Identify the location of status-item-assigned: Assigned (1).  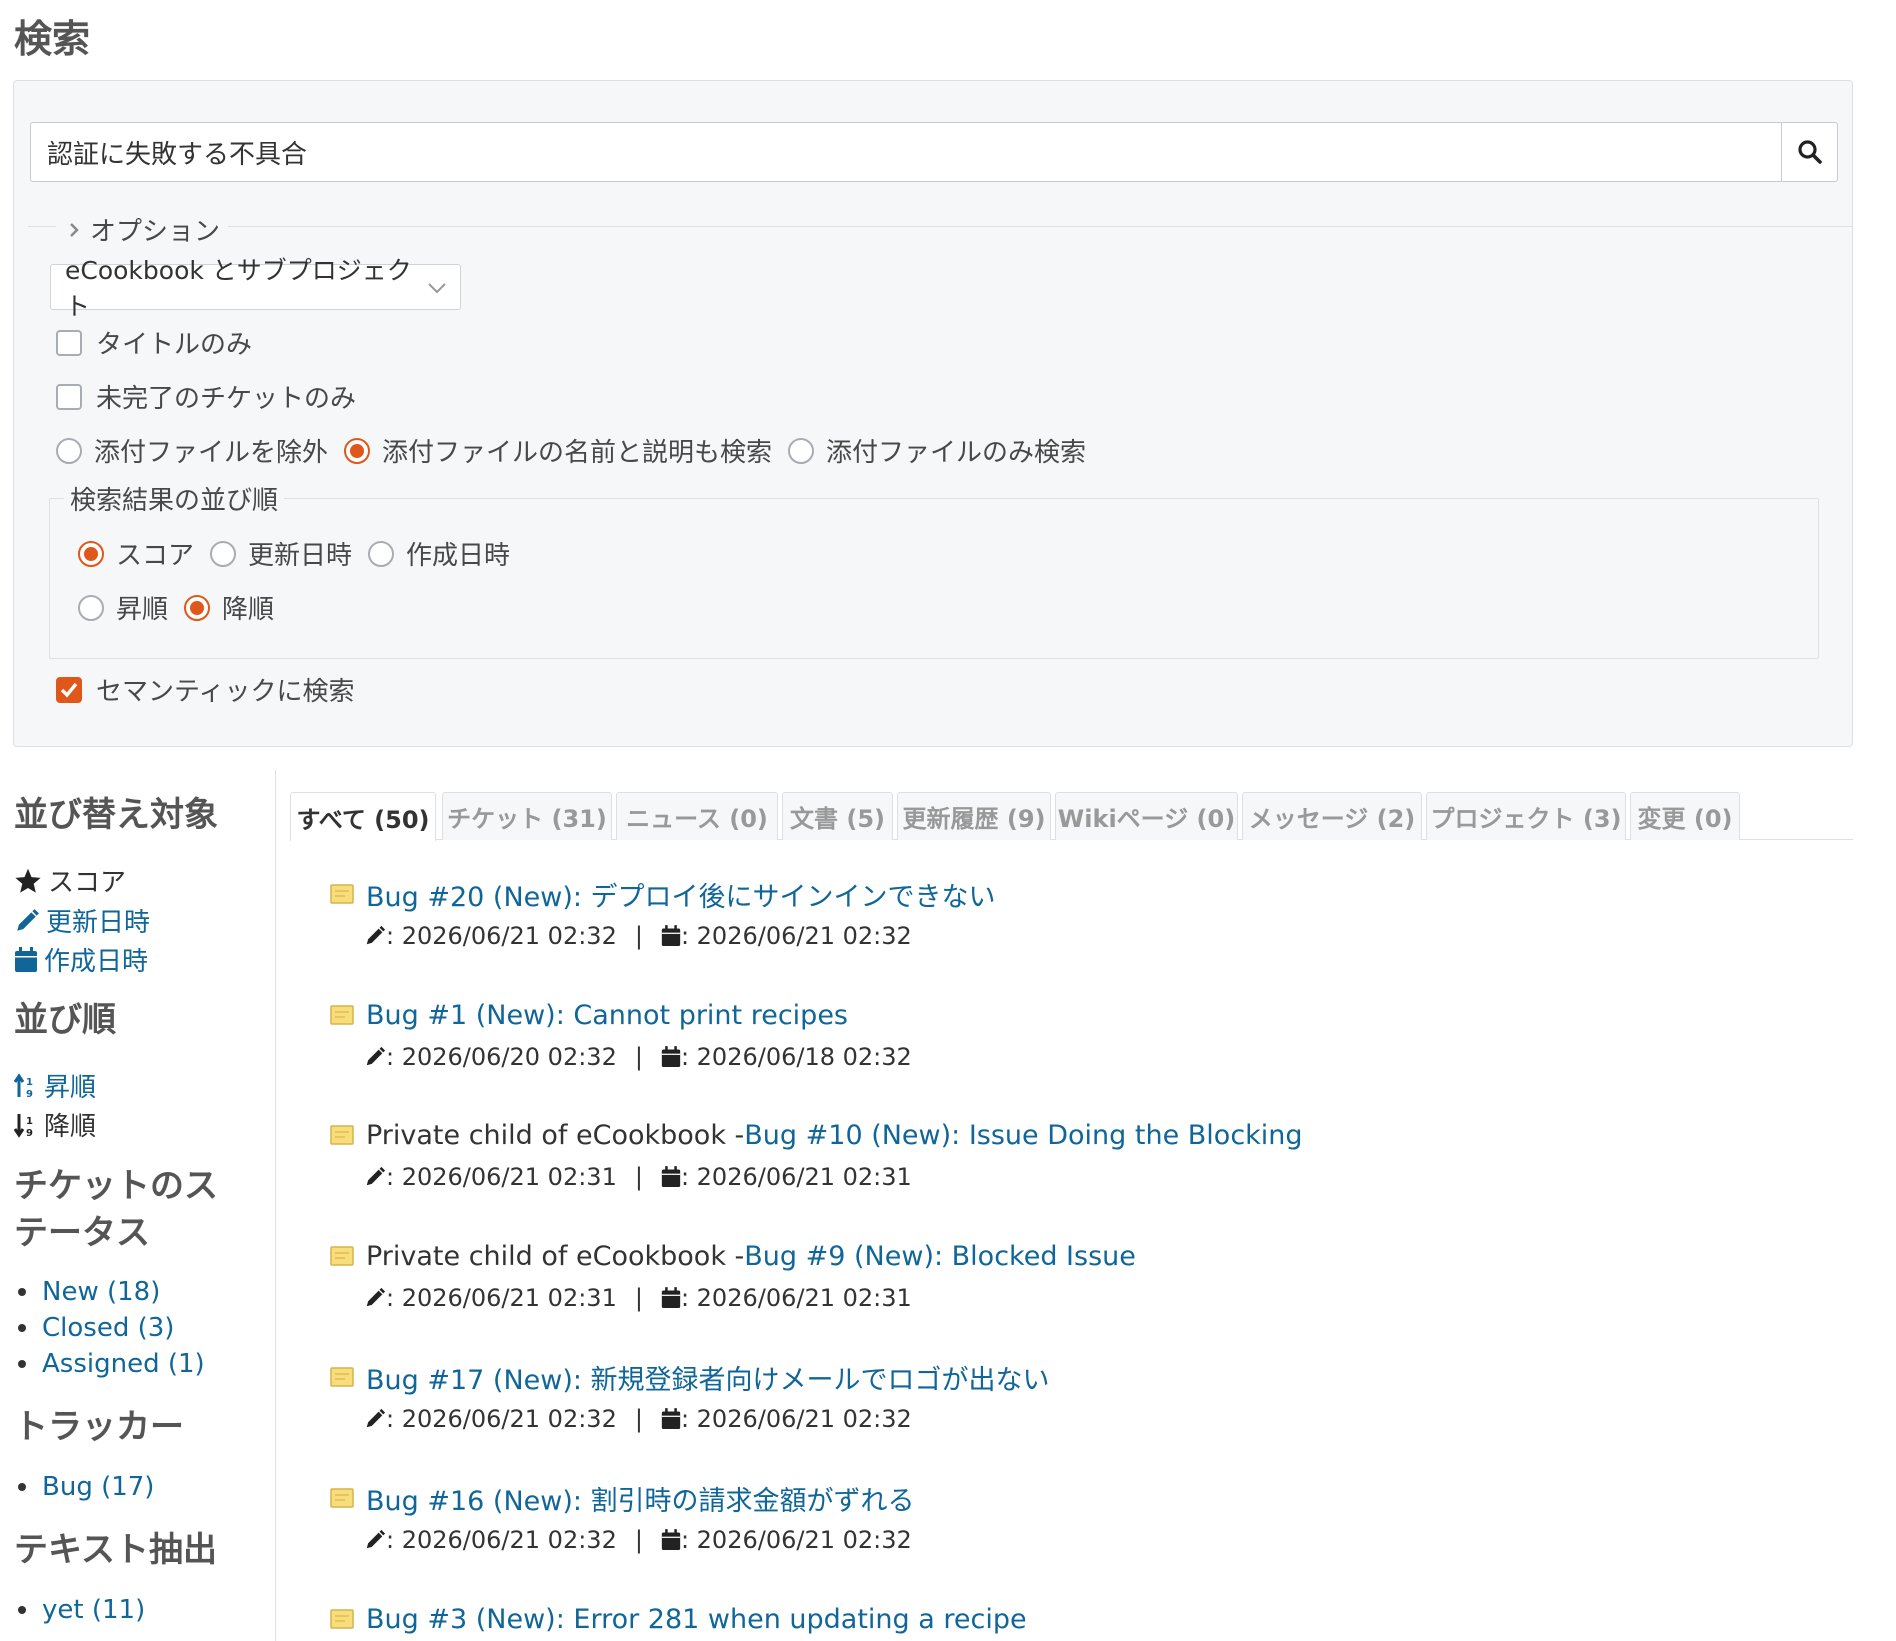
(109, 1364).